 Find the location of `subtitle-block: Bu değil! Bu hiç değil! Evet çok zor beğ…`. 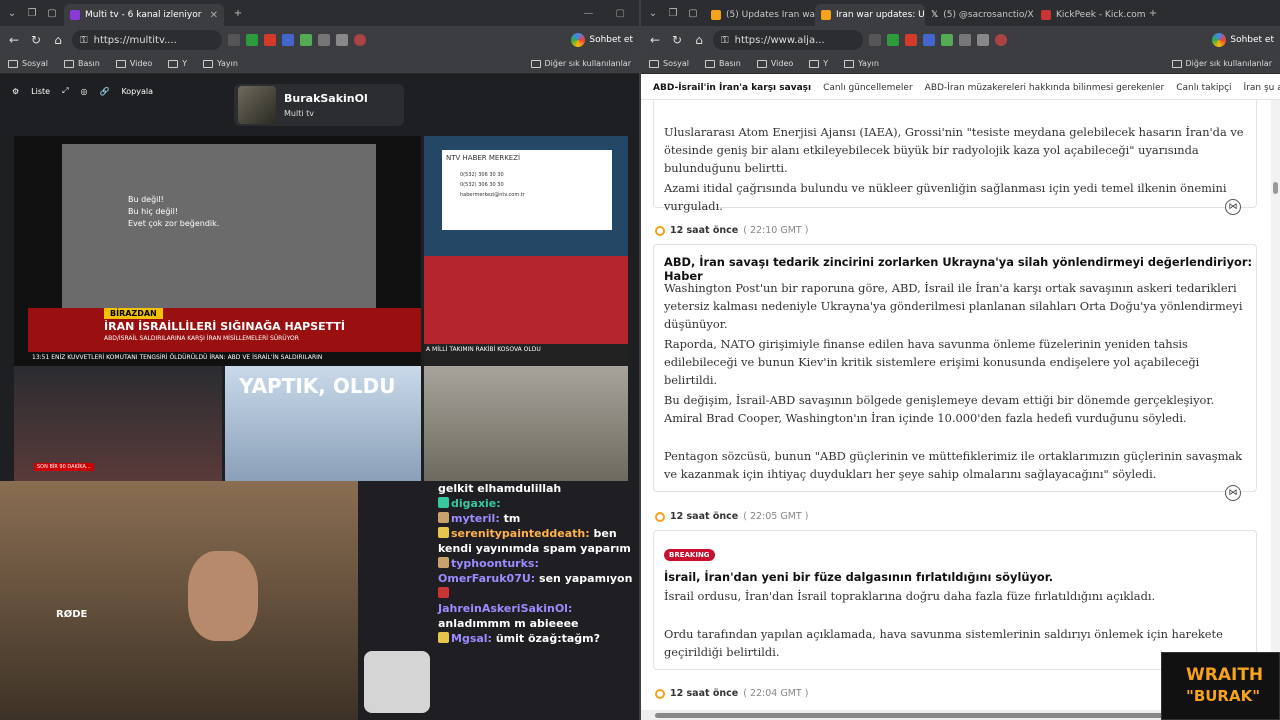

subtitle-block: Bu değil! Bu hiç değil! Evet çok zor beğ… is located at coordinates (173, 212).